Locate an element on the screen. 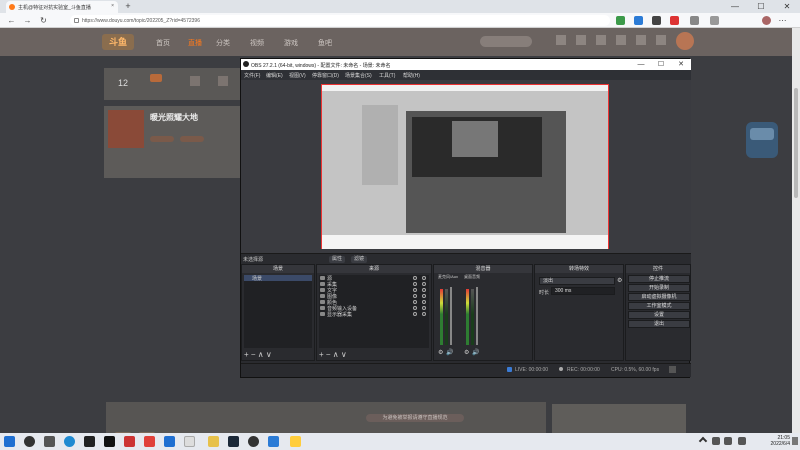 This screenshot has height=450, width=800. obs-close-button: ✕ is located at coordinates (681, 64).